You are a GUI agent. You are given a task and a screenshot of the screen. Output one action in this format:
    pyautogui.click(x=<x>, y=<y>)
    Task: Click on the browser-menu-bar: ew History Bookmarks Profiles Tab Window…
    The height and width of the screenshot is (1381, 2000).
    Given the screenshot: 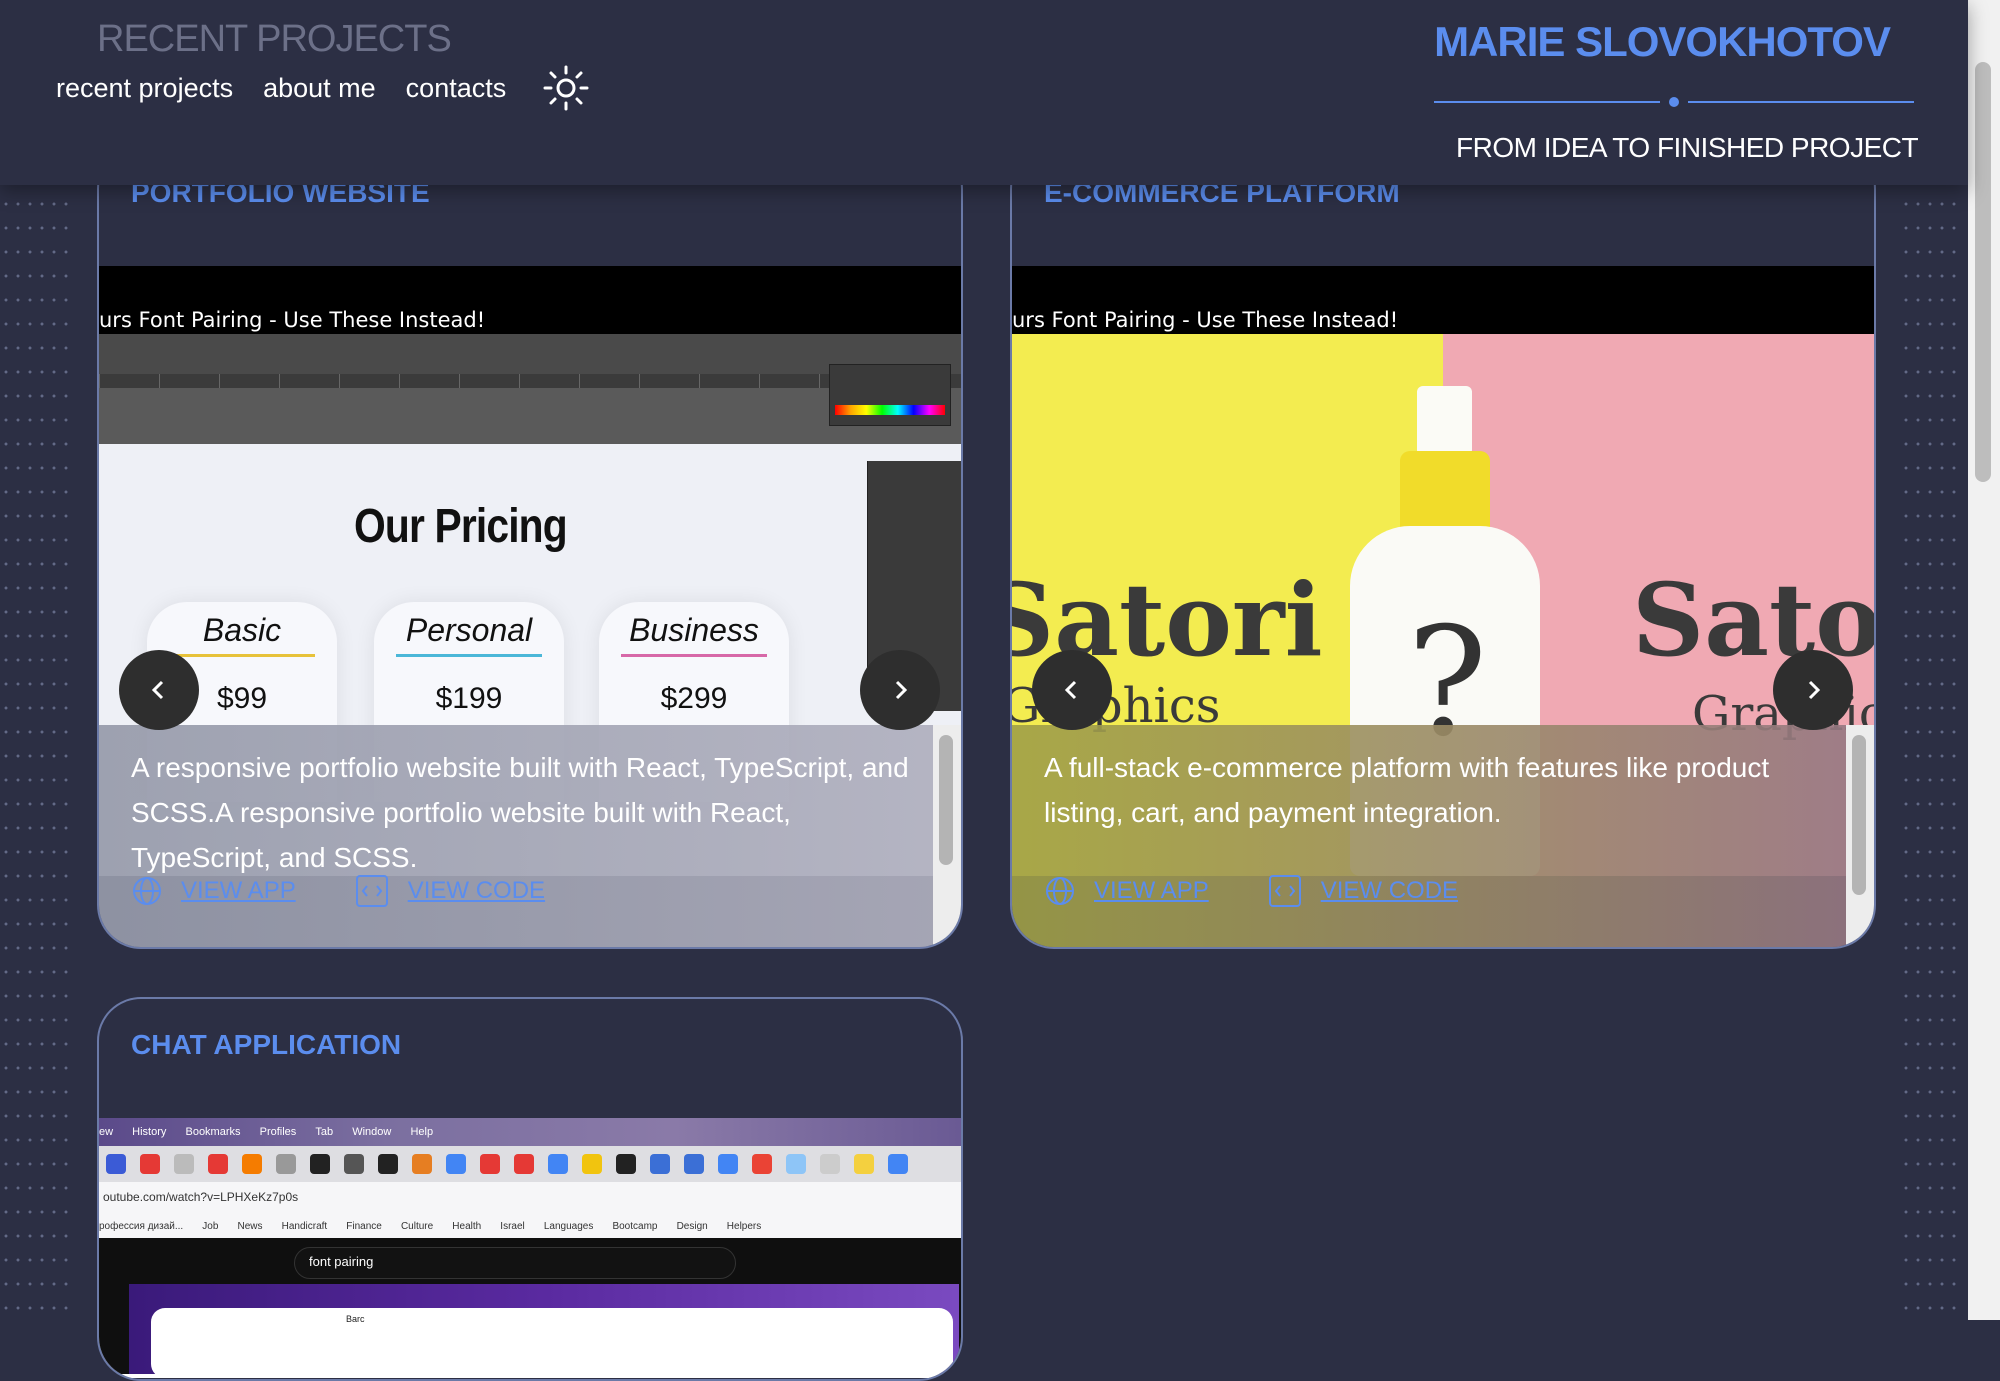 What is the action you would take?
    pyautogui.click(x=530, y=1132)
    